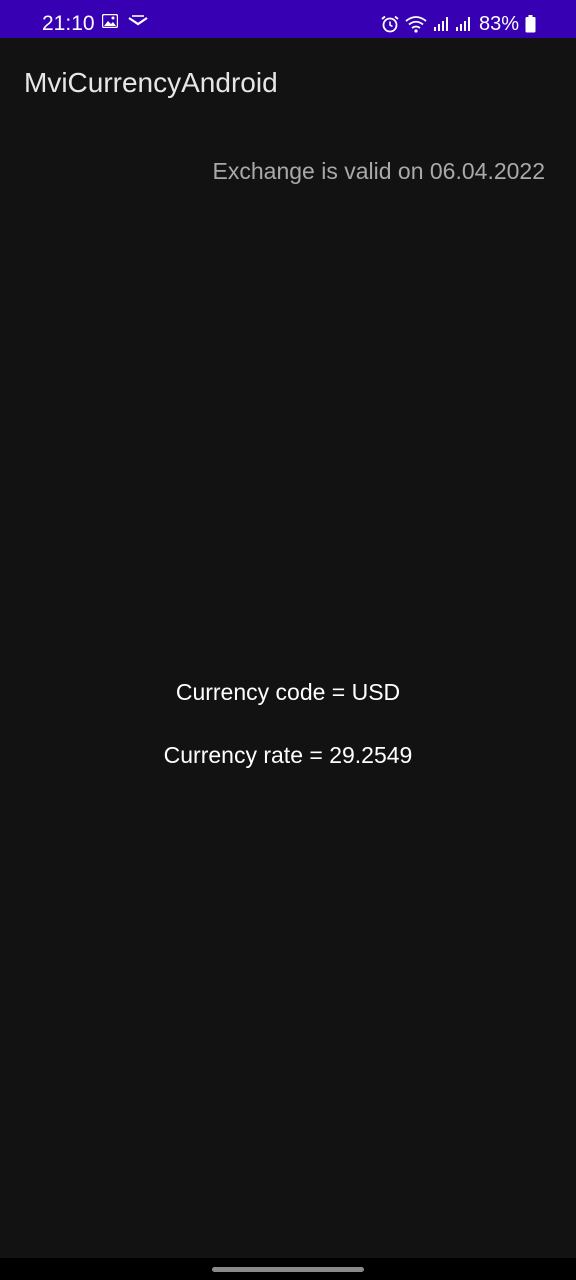  What do you see at coordinates (110, 21) in the screenshot?
I see `image-icon` at bounding box center [110, 21].